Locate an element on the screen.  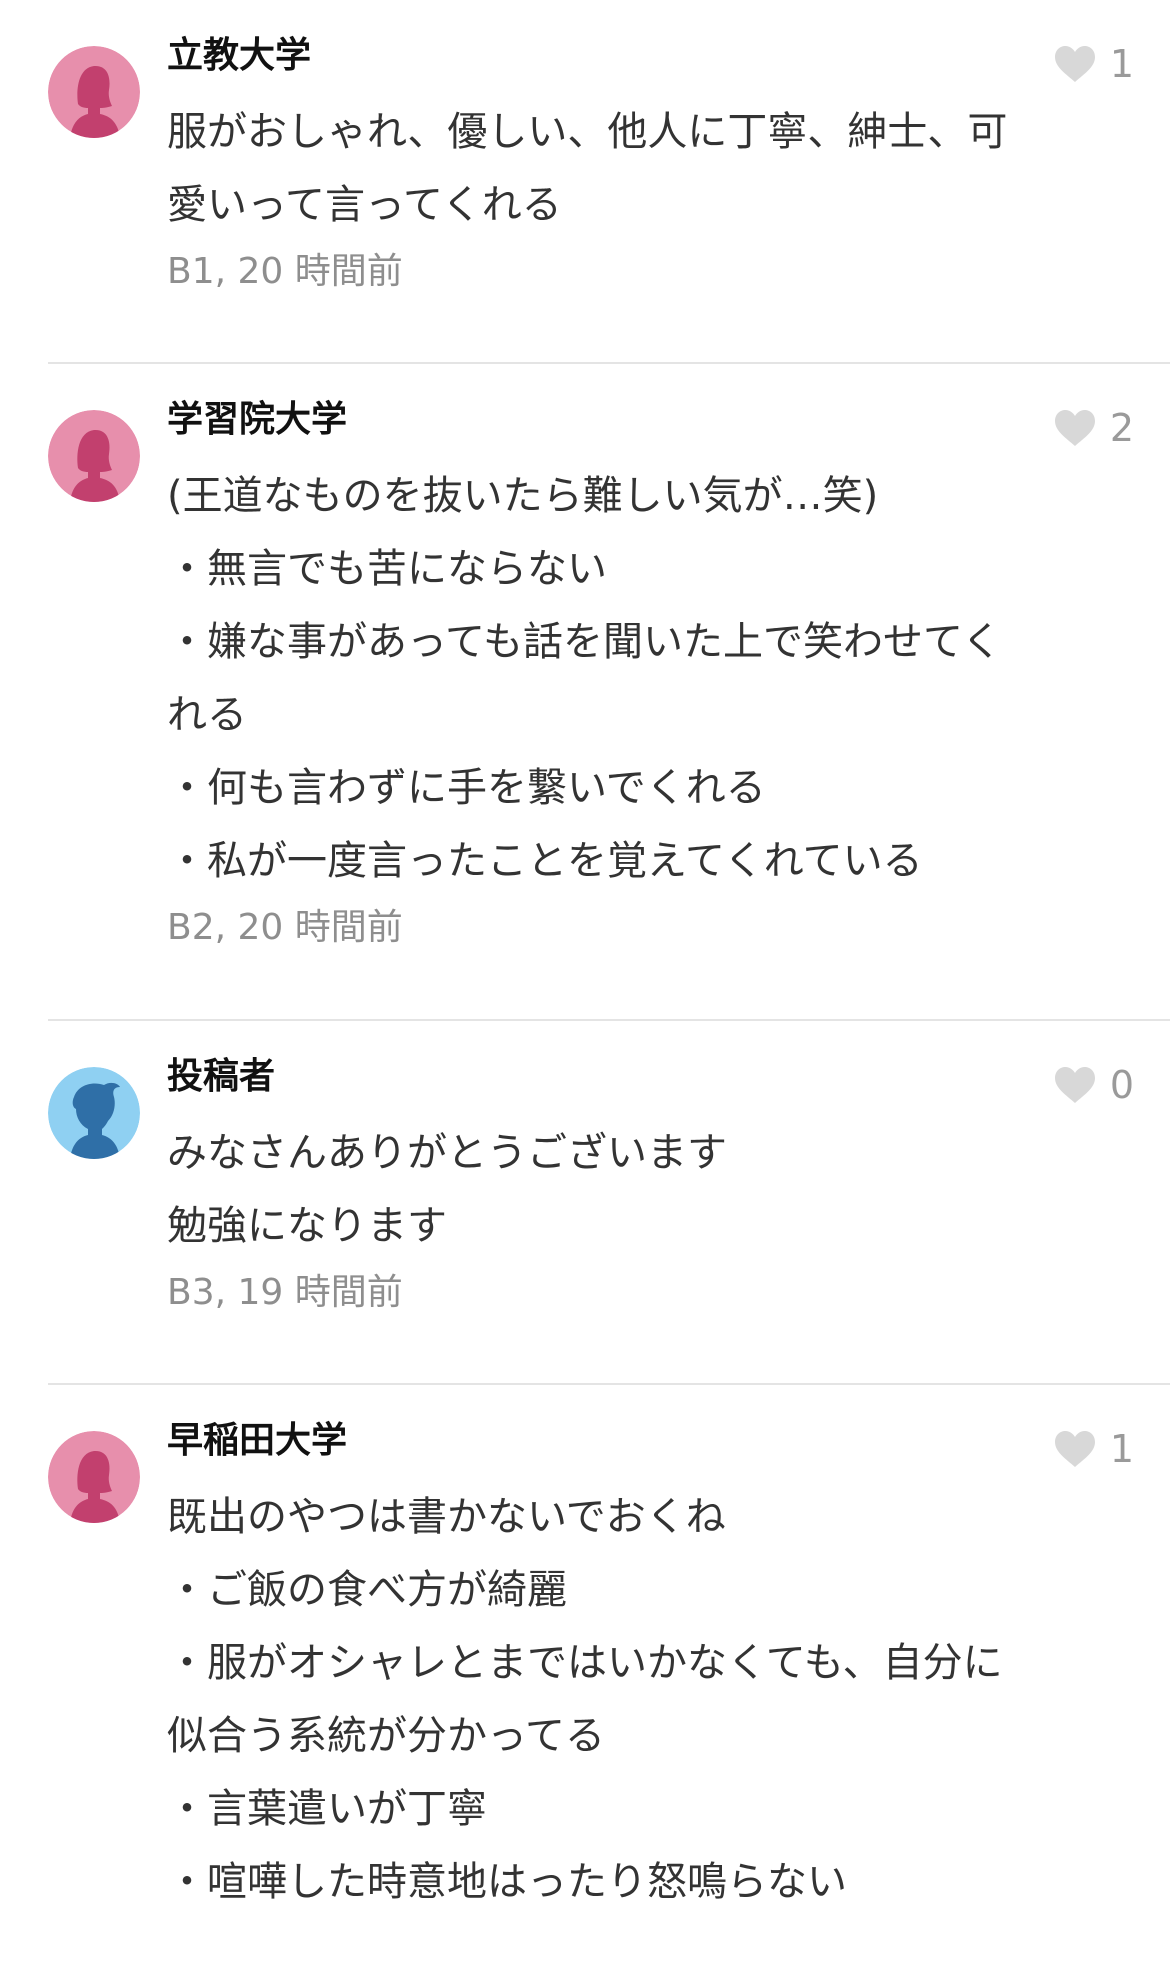
comment-text-line: (王道なものを抜いたら難しい気が…笑) is located at coordinates (523, 496).